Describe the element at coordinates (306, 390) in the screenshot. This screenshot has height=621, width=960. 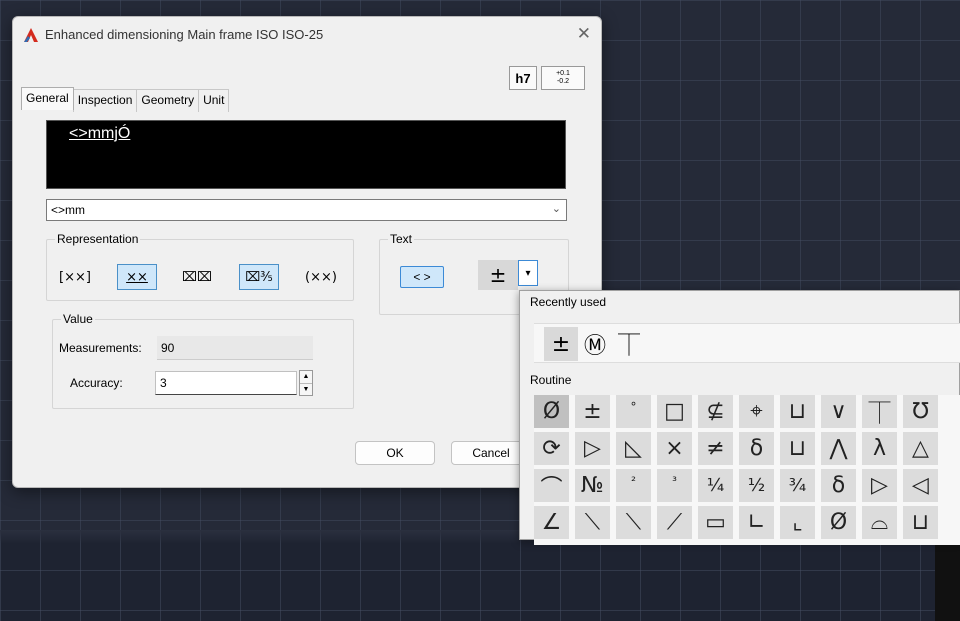
I see `spin-down-icon: ▼` at that location.